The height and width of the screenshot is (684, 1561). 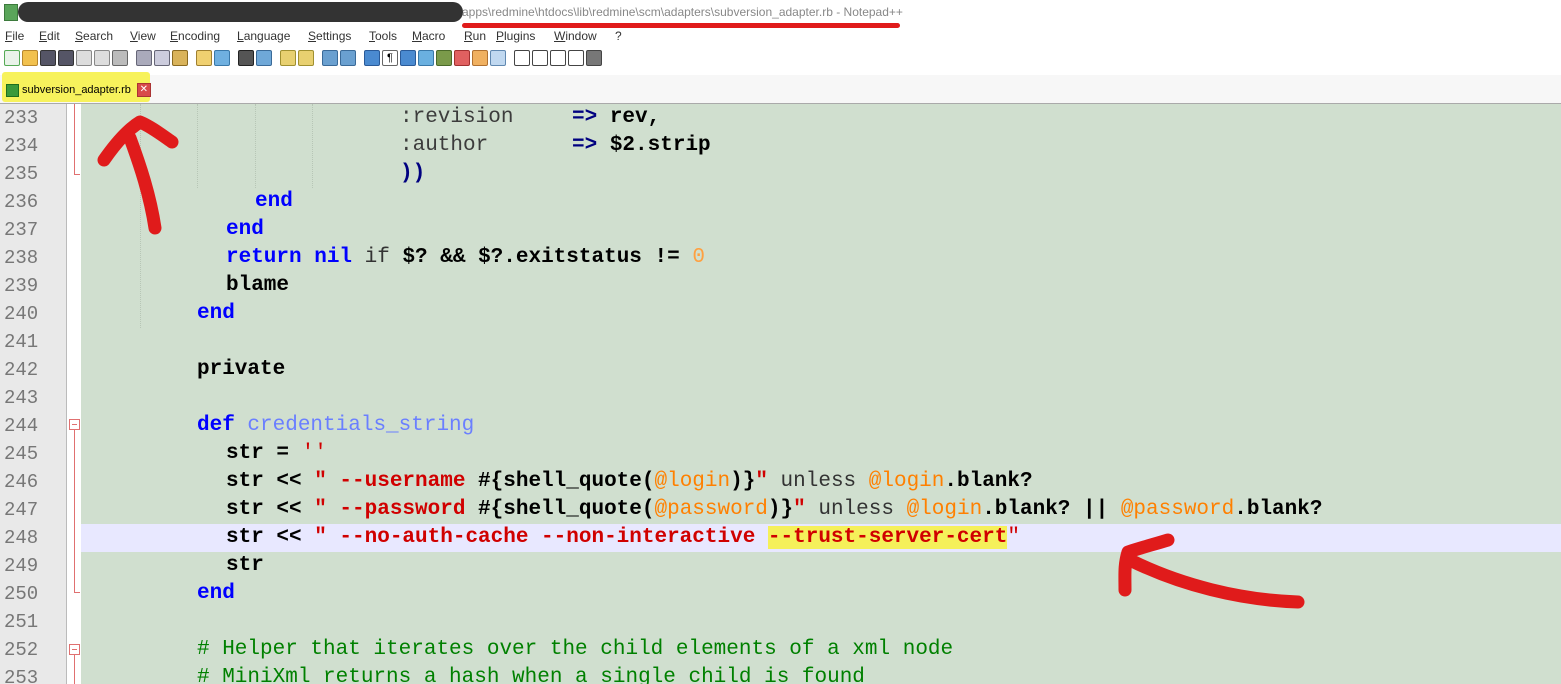 I want to click on token: :revision, so click(x=457, y=117).